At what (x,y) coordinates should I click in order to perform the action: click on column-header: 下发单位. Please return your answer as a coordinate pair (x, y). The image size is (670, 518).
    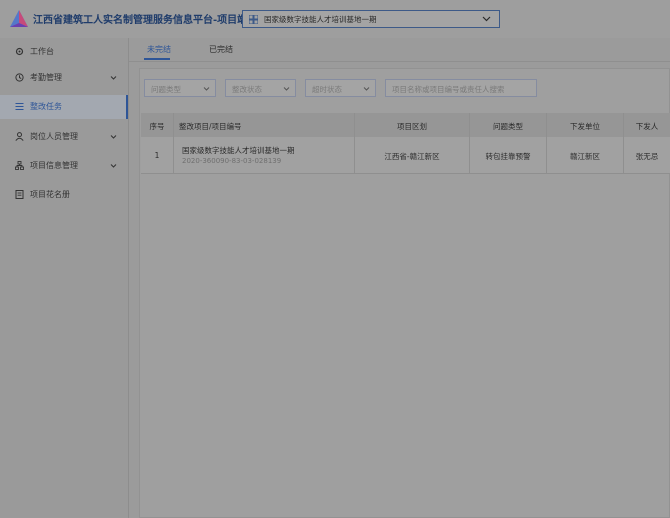
    Looking at the image, I should click on (585, 125).